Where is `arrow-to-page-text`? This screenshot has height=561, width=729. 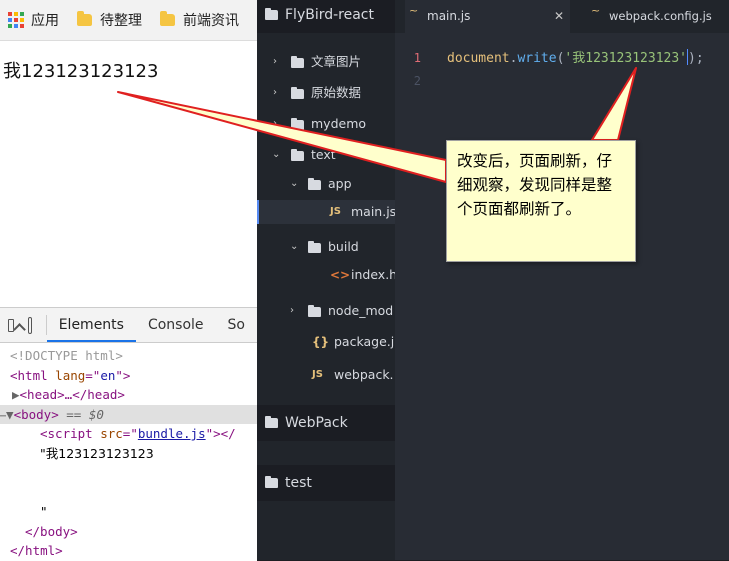
arrow-to-page-text is located at coordinates (282, 137).